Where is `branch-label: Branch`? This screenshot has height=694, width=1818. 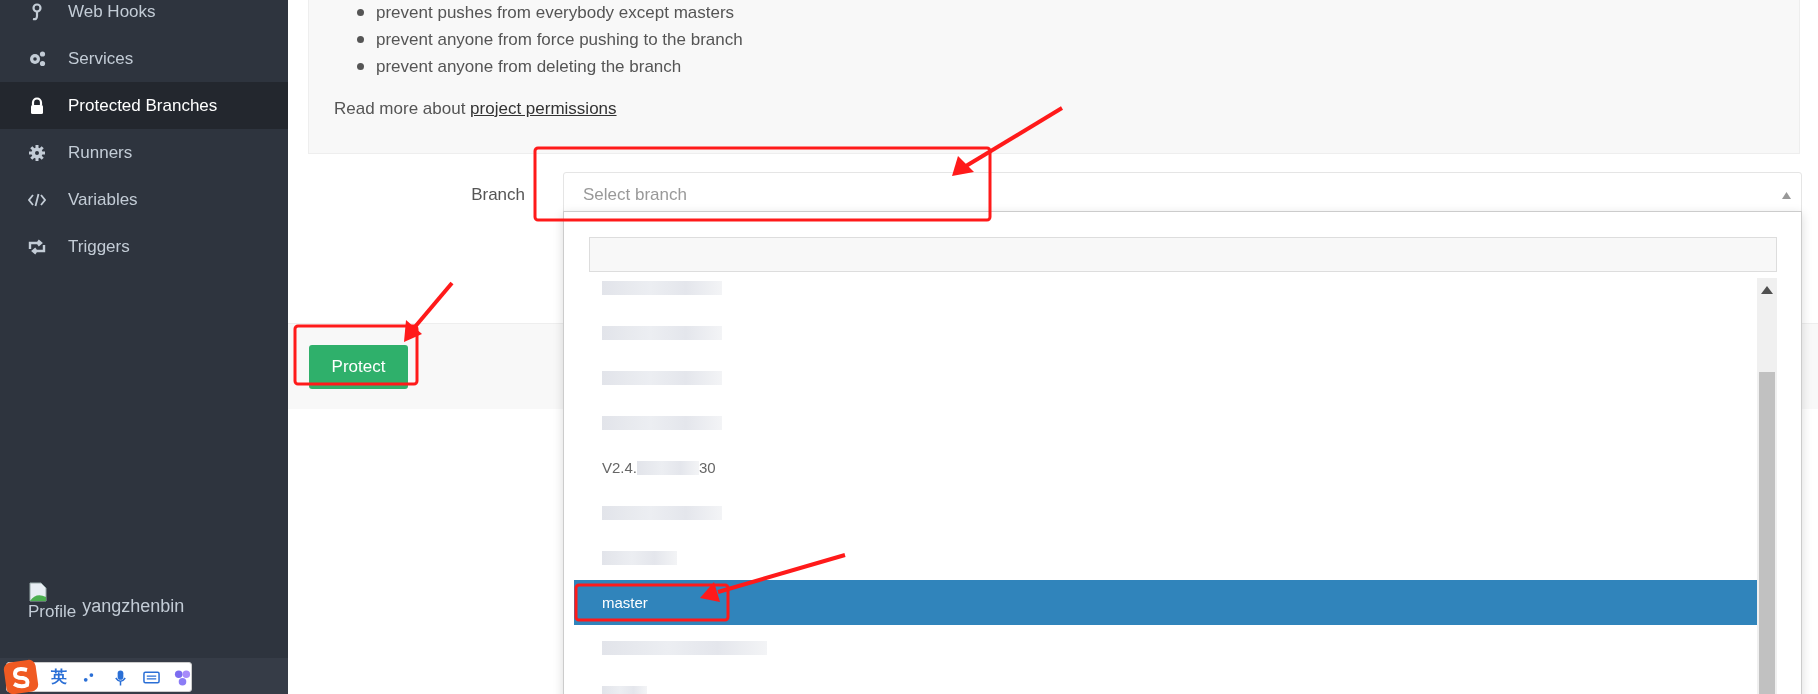
branch-label: Branch is located at coordinates (498, 195).